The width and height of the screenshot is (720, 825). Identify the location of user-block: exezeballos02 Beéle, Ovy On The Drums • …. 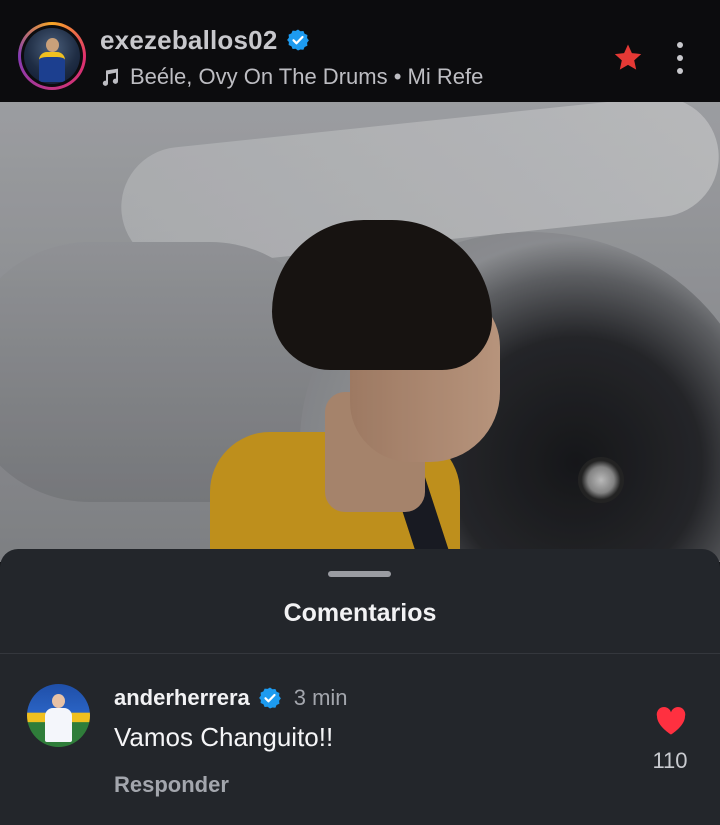
(291, 57).